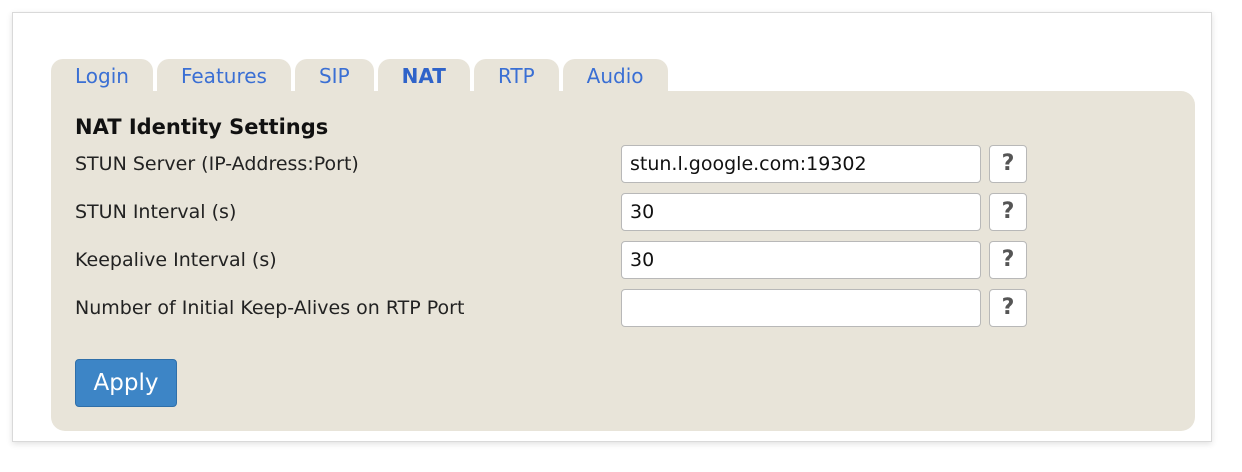 This screenshot has width=1242, height=472. What do you see at coordinates (126, 383) in the screenshot?
I see `apply-button: Apply` at bounding box center [126, 383].